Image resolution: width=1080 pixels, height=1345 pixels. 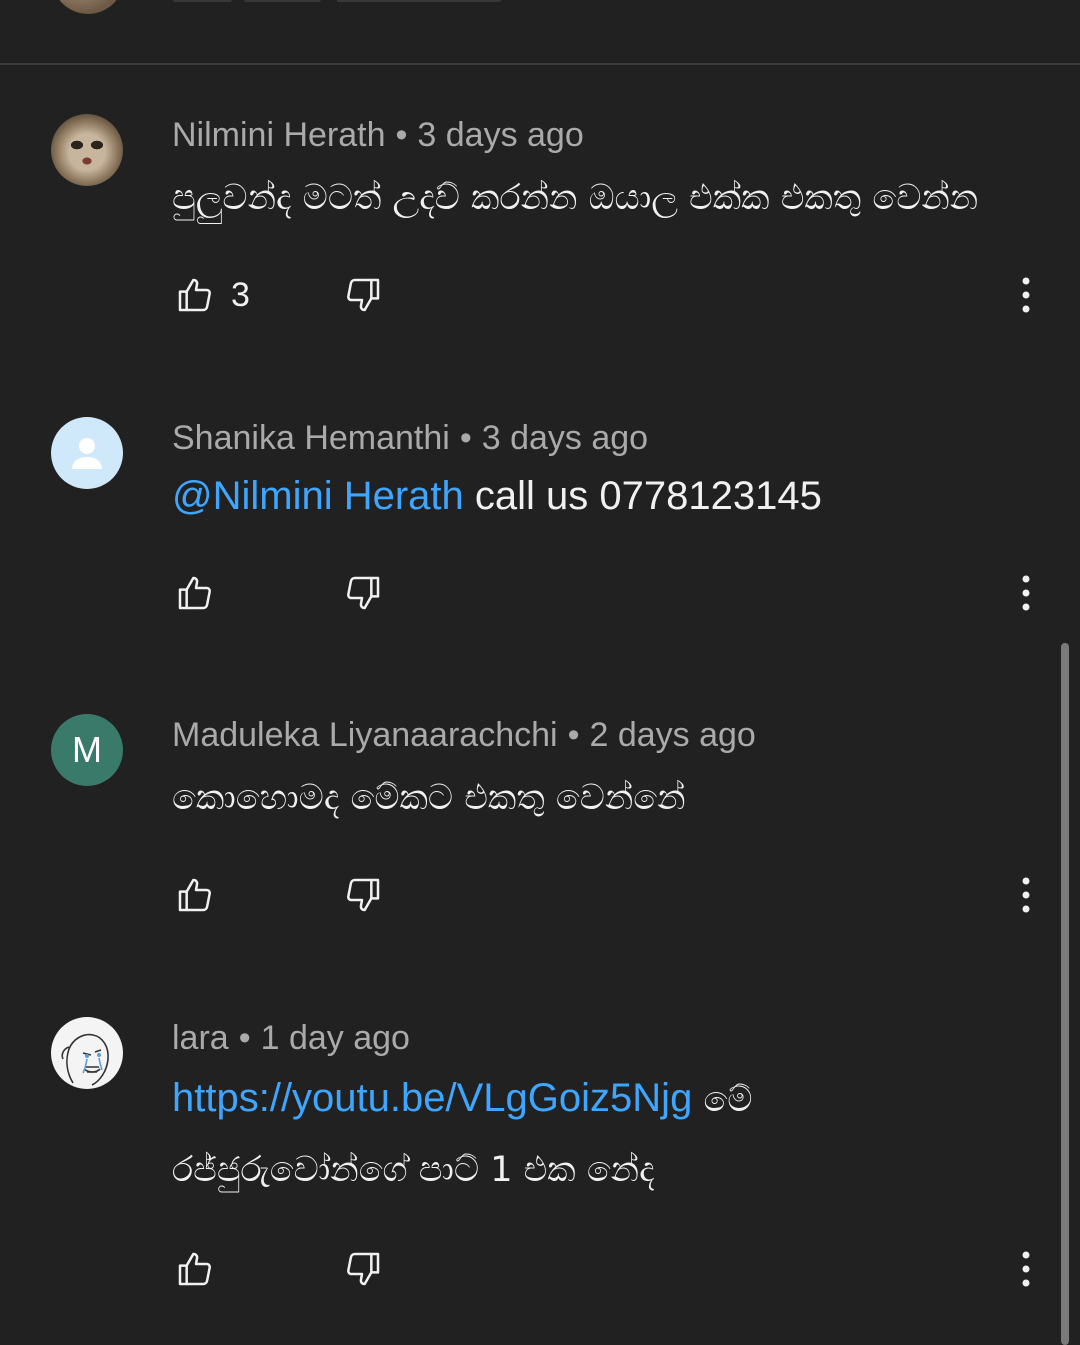 What do you see at coordinates (1065, 994) in the screenshot?
I see `scrollbar` at bounding box center [1065, 994].